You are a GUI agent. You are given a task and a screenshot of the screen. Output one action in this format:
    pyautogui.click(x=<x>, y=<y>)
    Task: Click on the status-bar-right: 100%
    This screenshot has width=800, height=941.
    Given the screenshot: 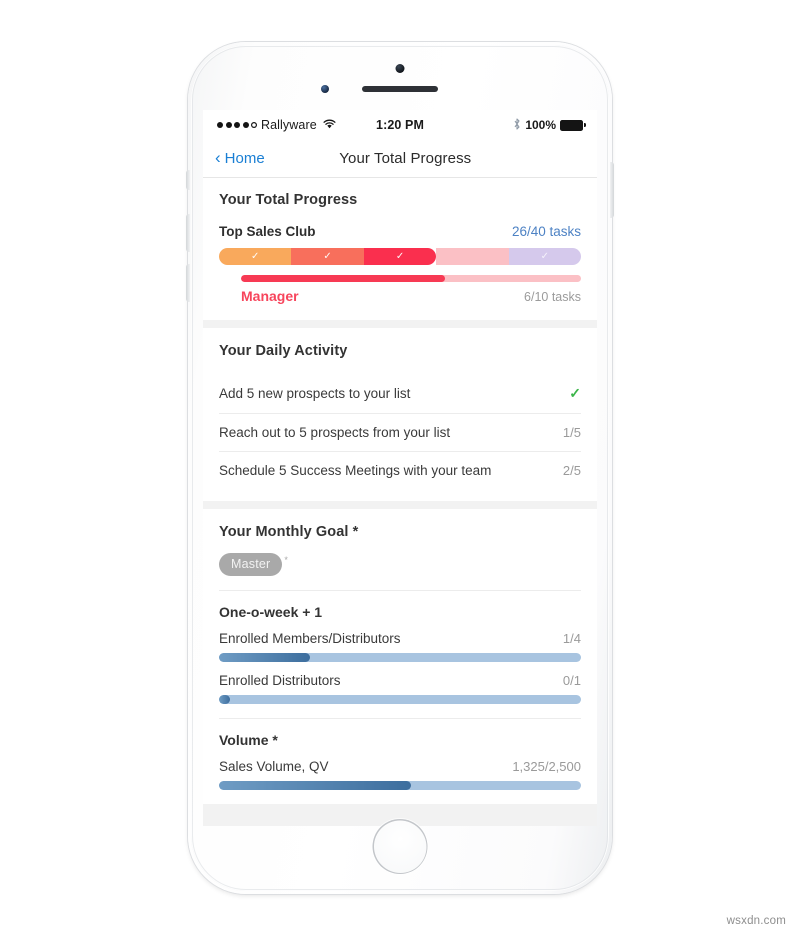 What is the action you would take?
    pyautogui.click(x=505, y=125)
    